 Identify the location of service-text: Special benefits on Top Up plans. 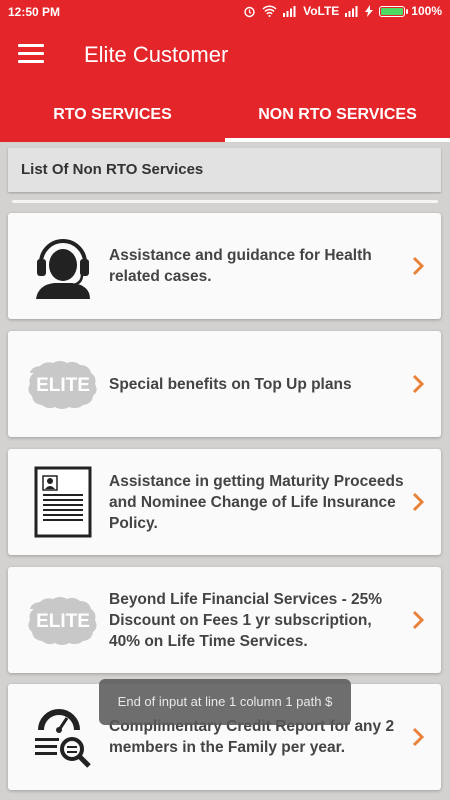
(230, 384).